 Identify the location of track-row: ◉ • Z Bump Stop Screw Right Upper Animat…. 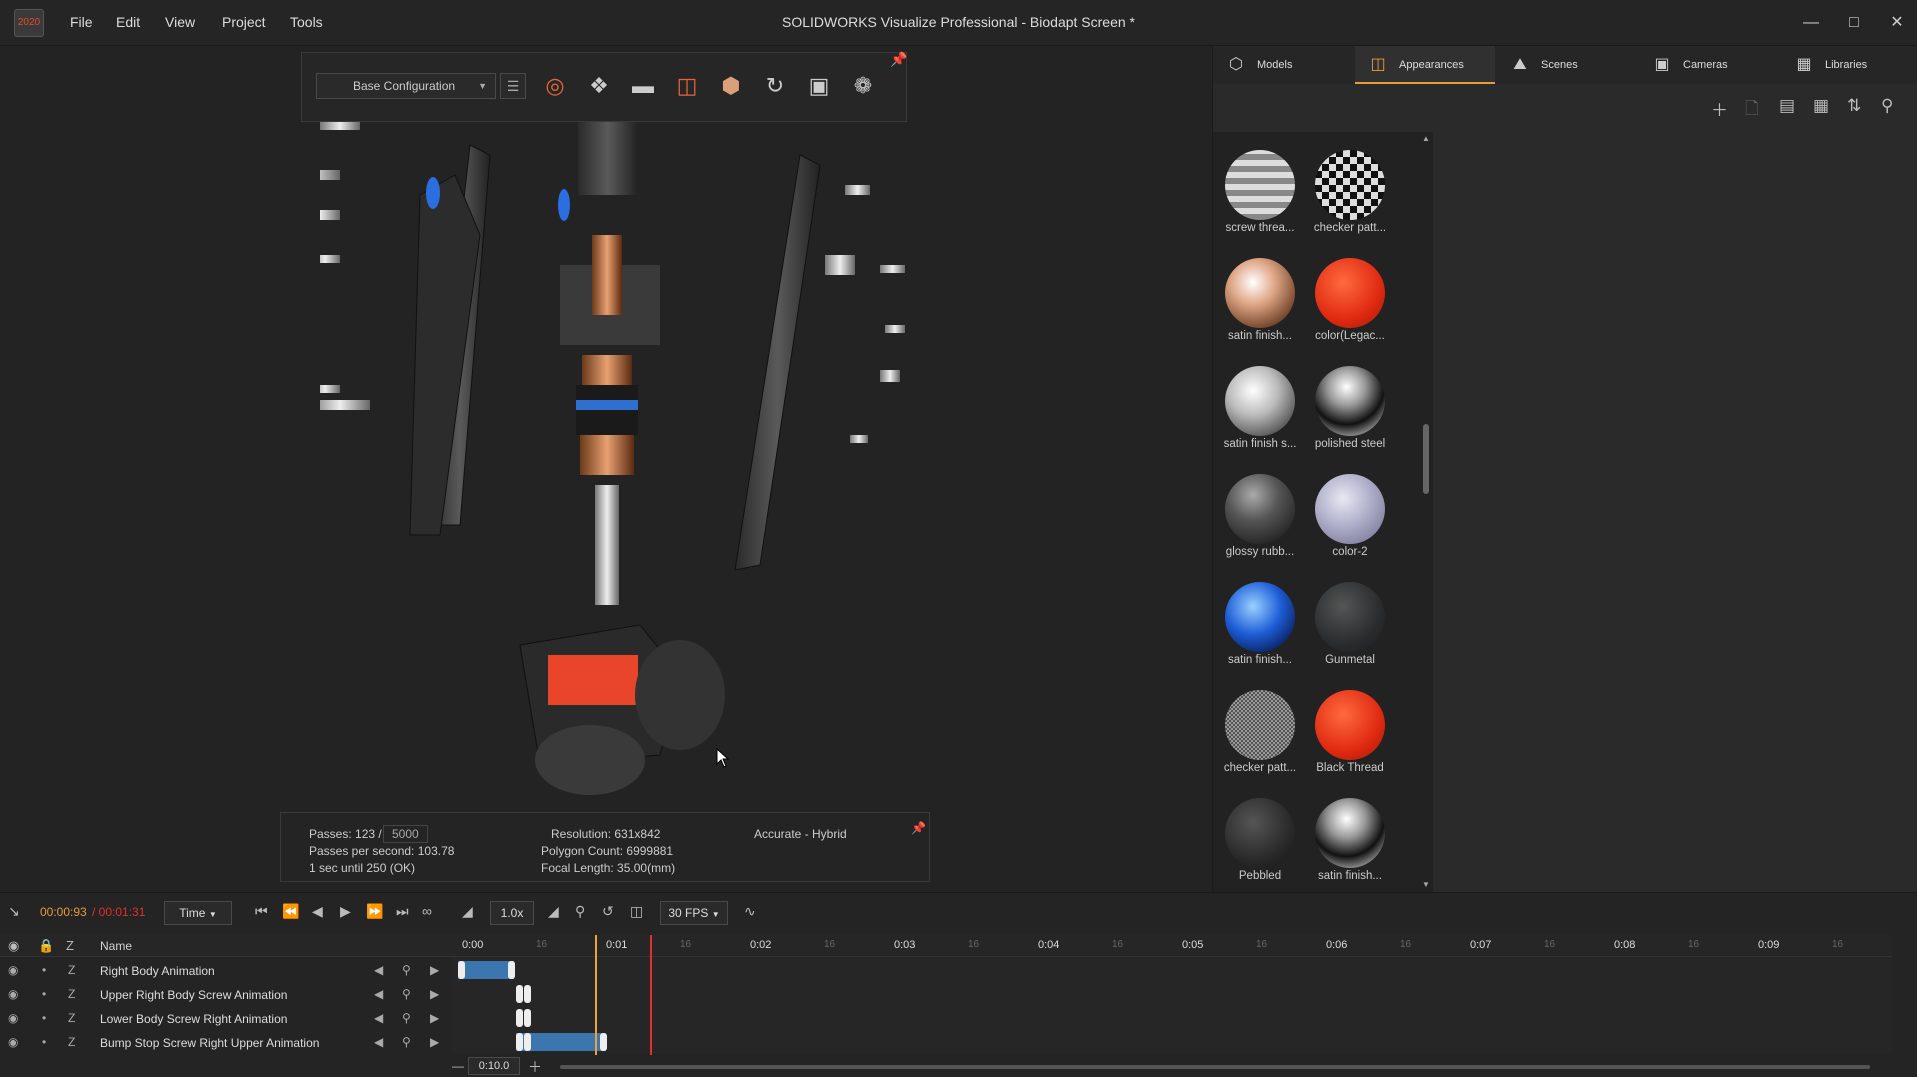
(226, 1043).